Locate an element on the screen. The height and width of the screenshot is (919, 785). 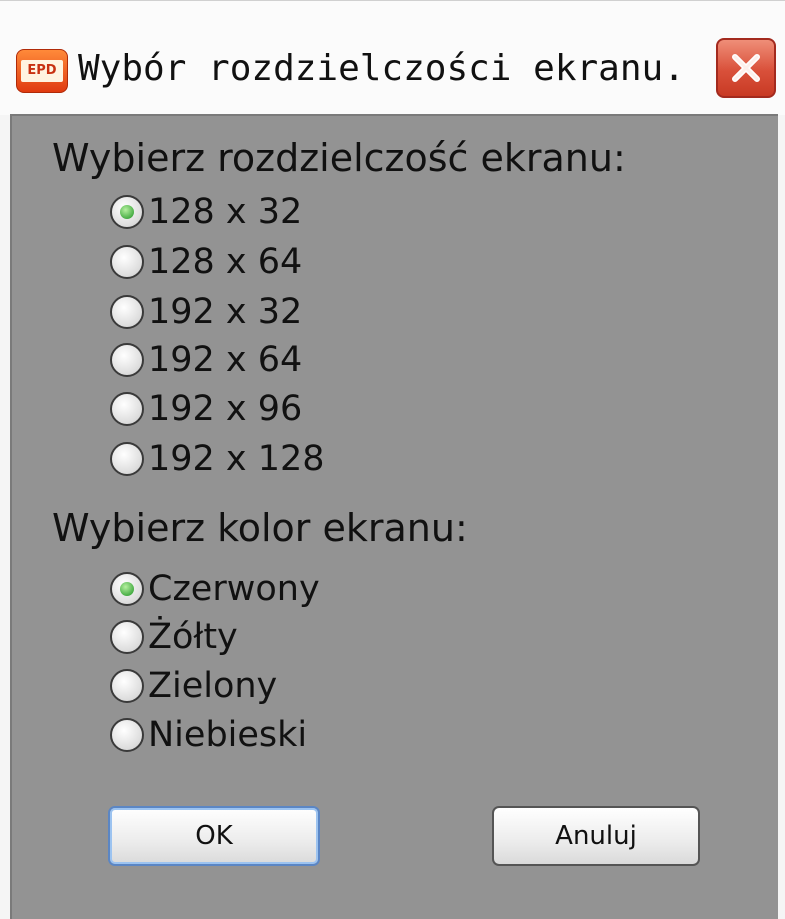
cancel-button: Anuluj is located at coordinates (596, 836).